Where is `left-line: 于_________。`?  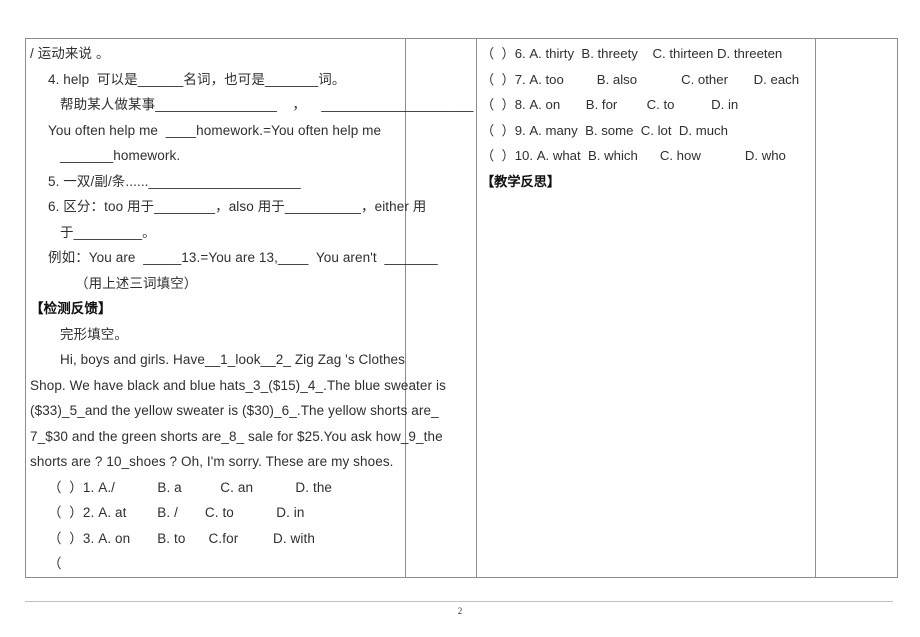 left-line: 于_________。 is located at coordinates (108, 232).